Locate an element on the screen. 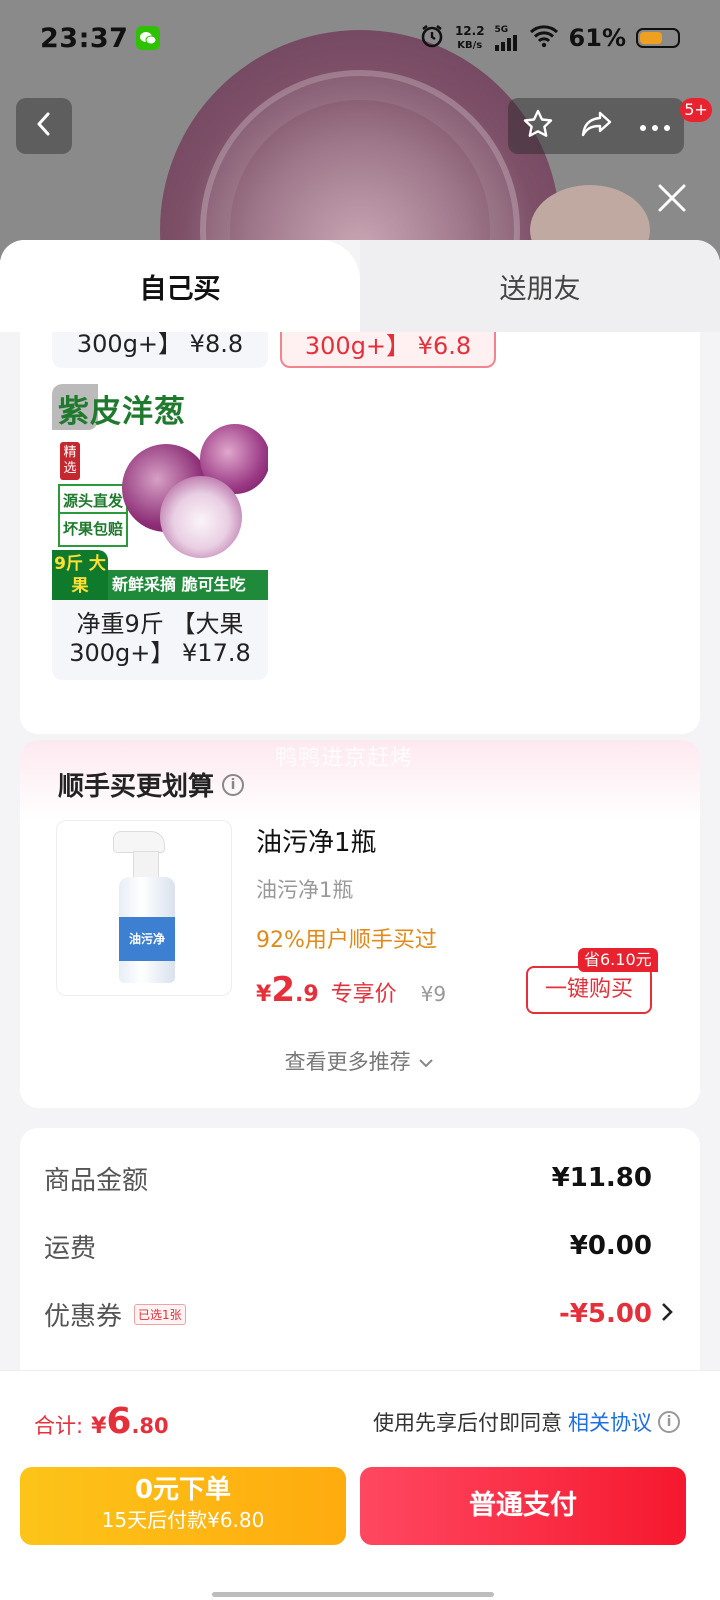 The height and width of the screenshot is (1600, 720). tab-buy-for-self: 自己买 is located at coordinates (180, 286).